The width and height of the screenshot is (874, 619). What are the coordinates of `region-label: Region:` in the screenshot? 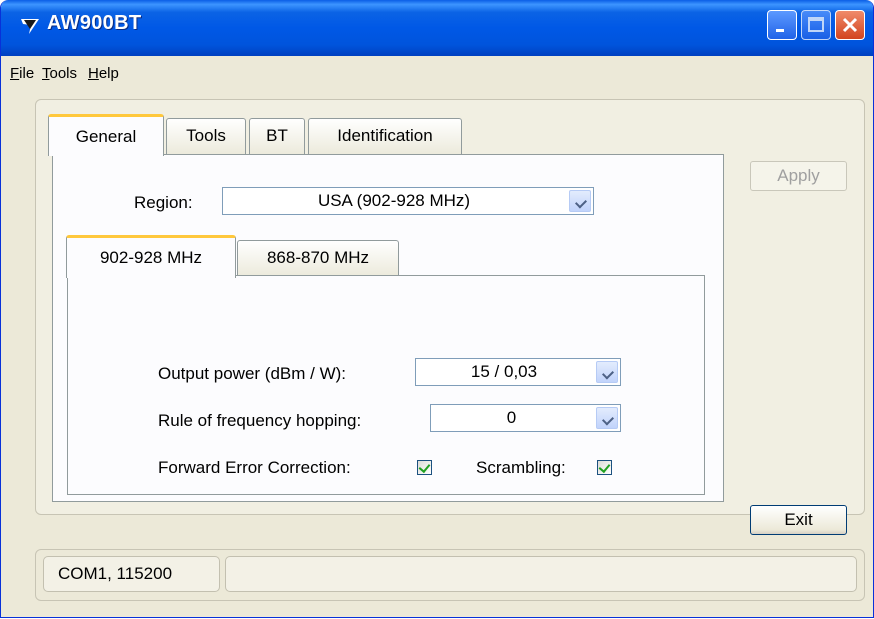 It's located at (163, 202).